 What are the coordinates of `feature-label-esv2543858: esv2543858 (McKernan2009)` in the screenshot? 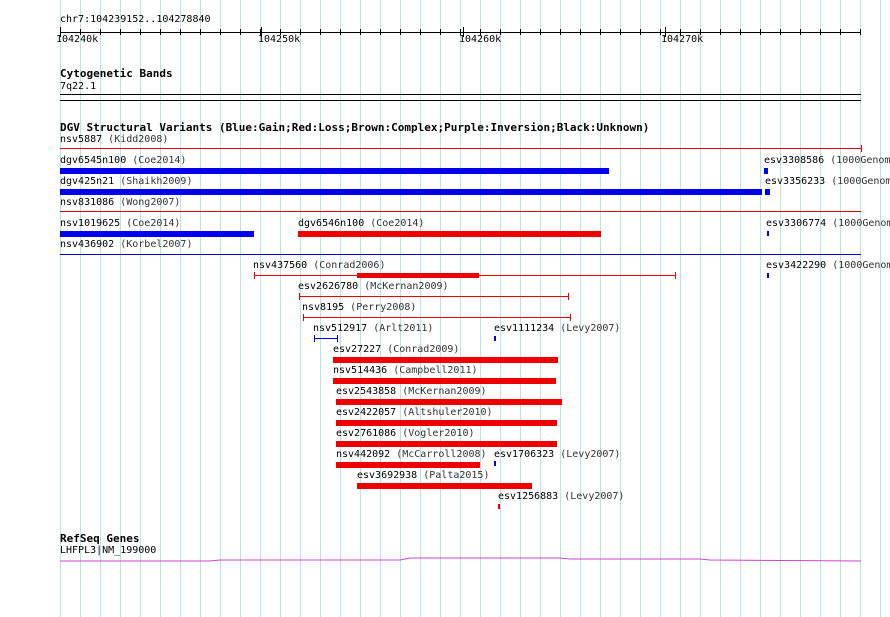 It's located at (411, 392).